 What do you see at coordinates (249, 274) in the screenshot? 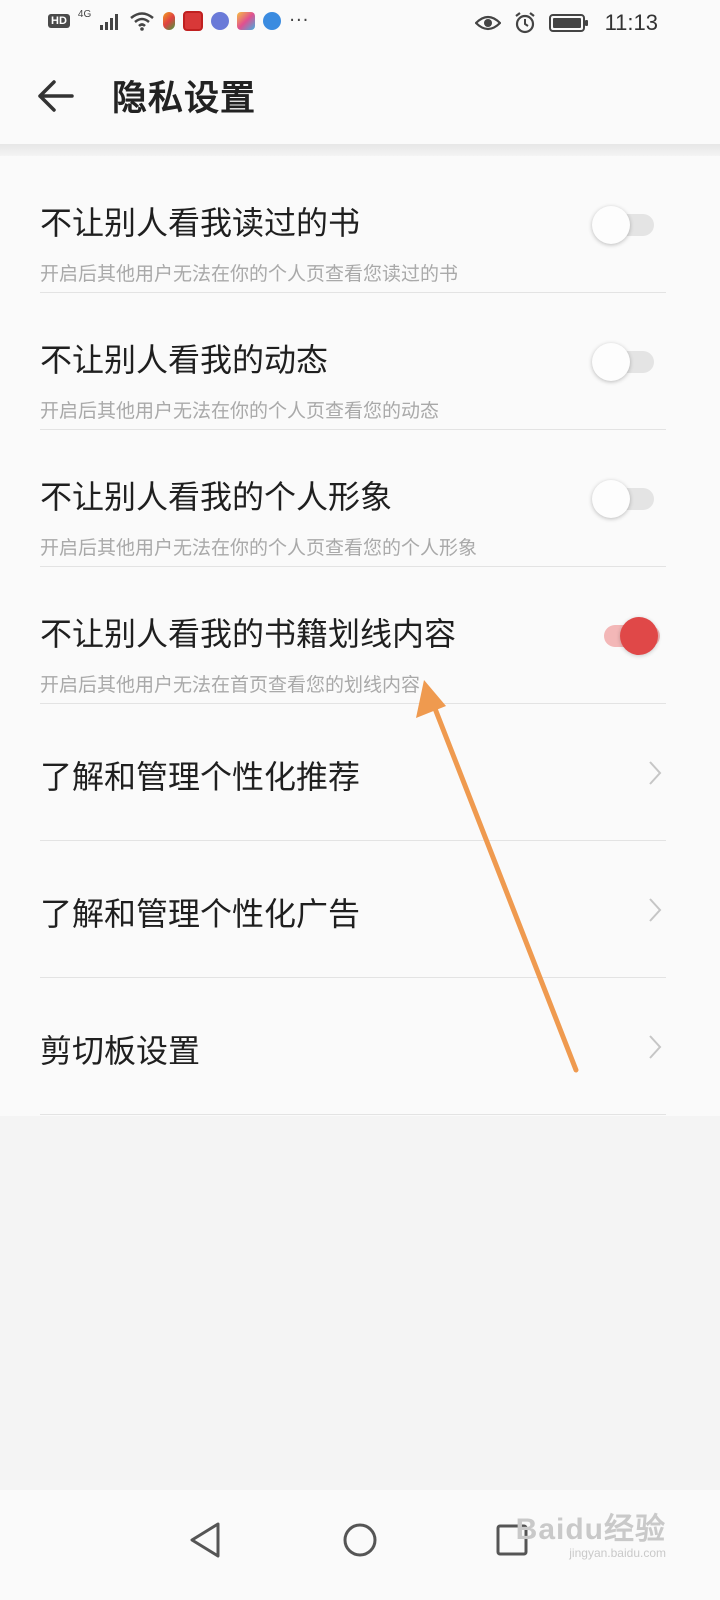
I see `setting-description: 开启后其他用户无法在你的个人页查看您读过的书` at bounding box center [249, 274].